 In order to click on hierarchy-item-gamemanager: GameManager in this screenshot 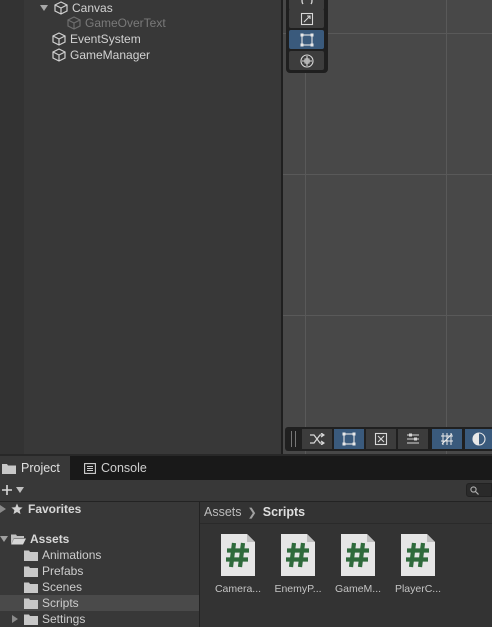, I will do `click(101, 55)`.